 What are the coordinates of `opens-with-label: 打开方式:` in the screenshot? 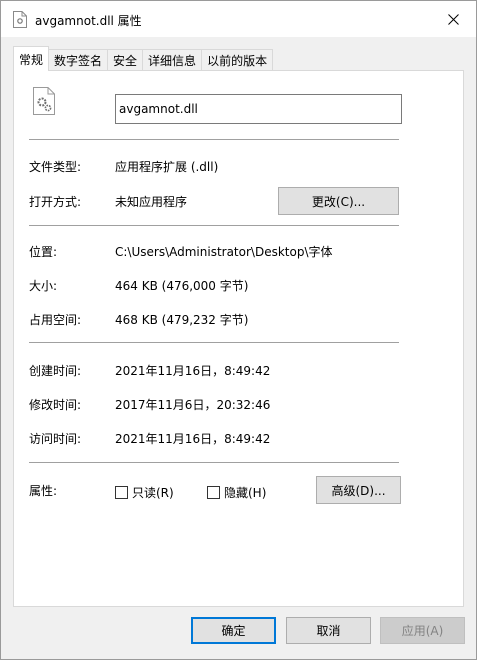 It's located at (55, 202).